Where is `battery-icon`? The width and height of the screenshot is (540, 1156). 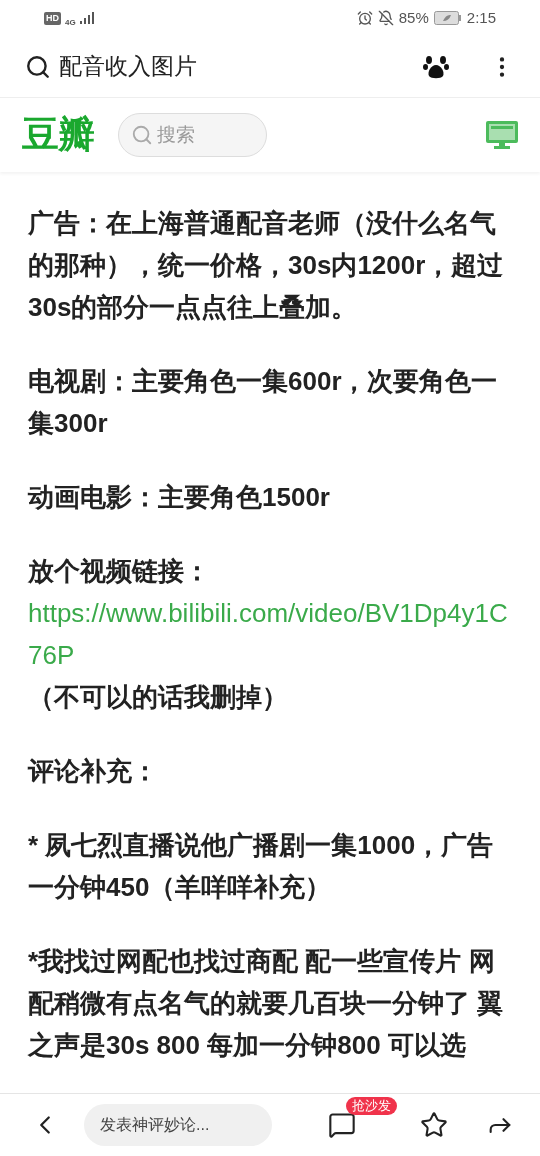 battery-icon is located at coordinates (447, 18).